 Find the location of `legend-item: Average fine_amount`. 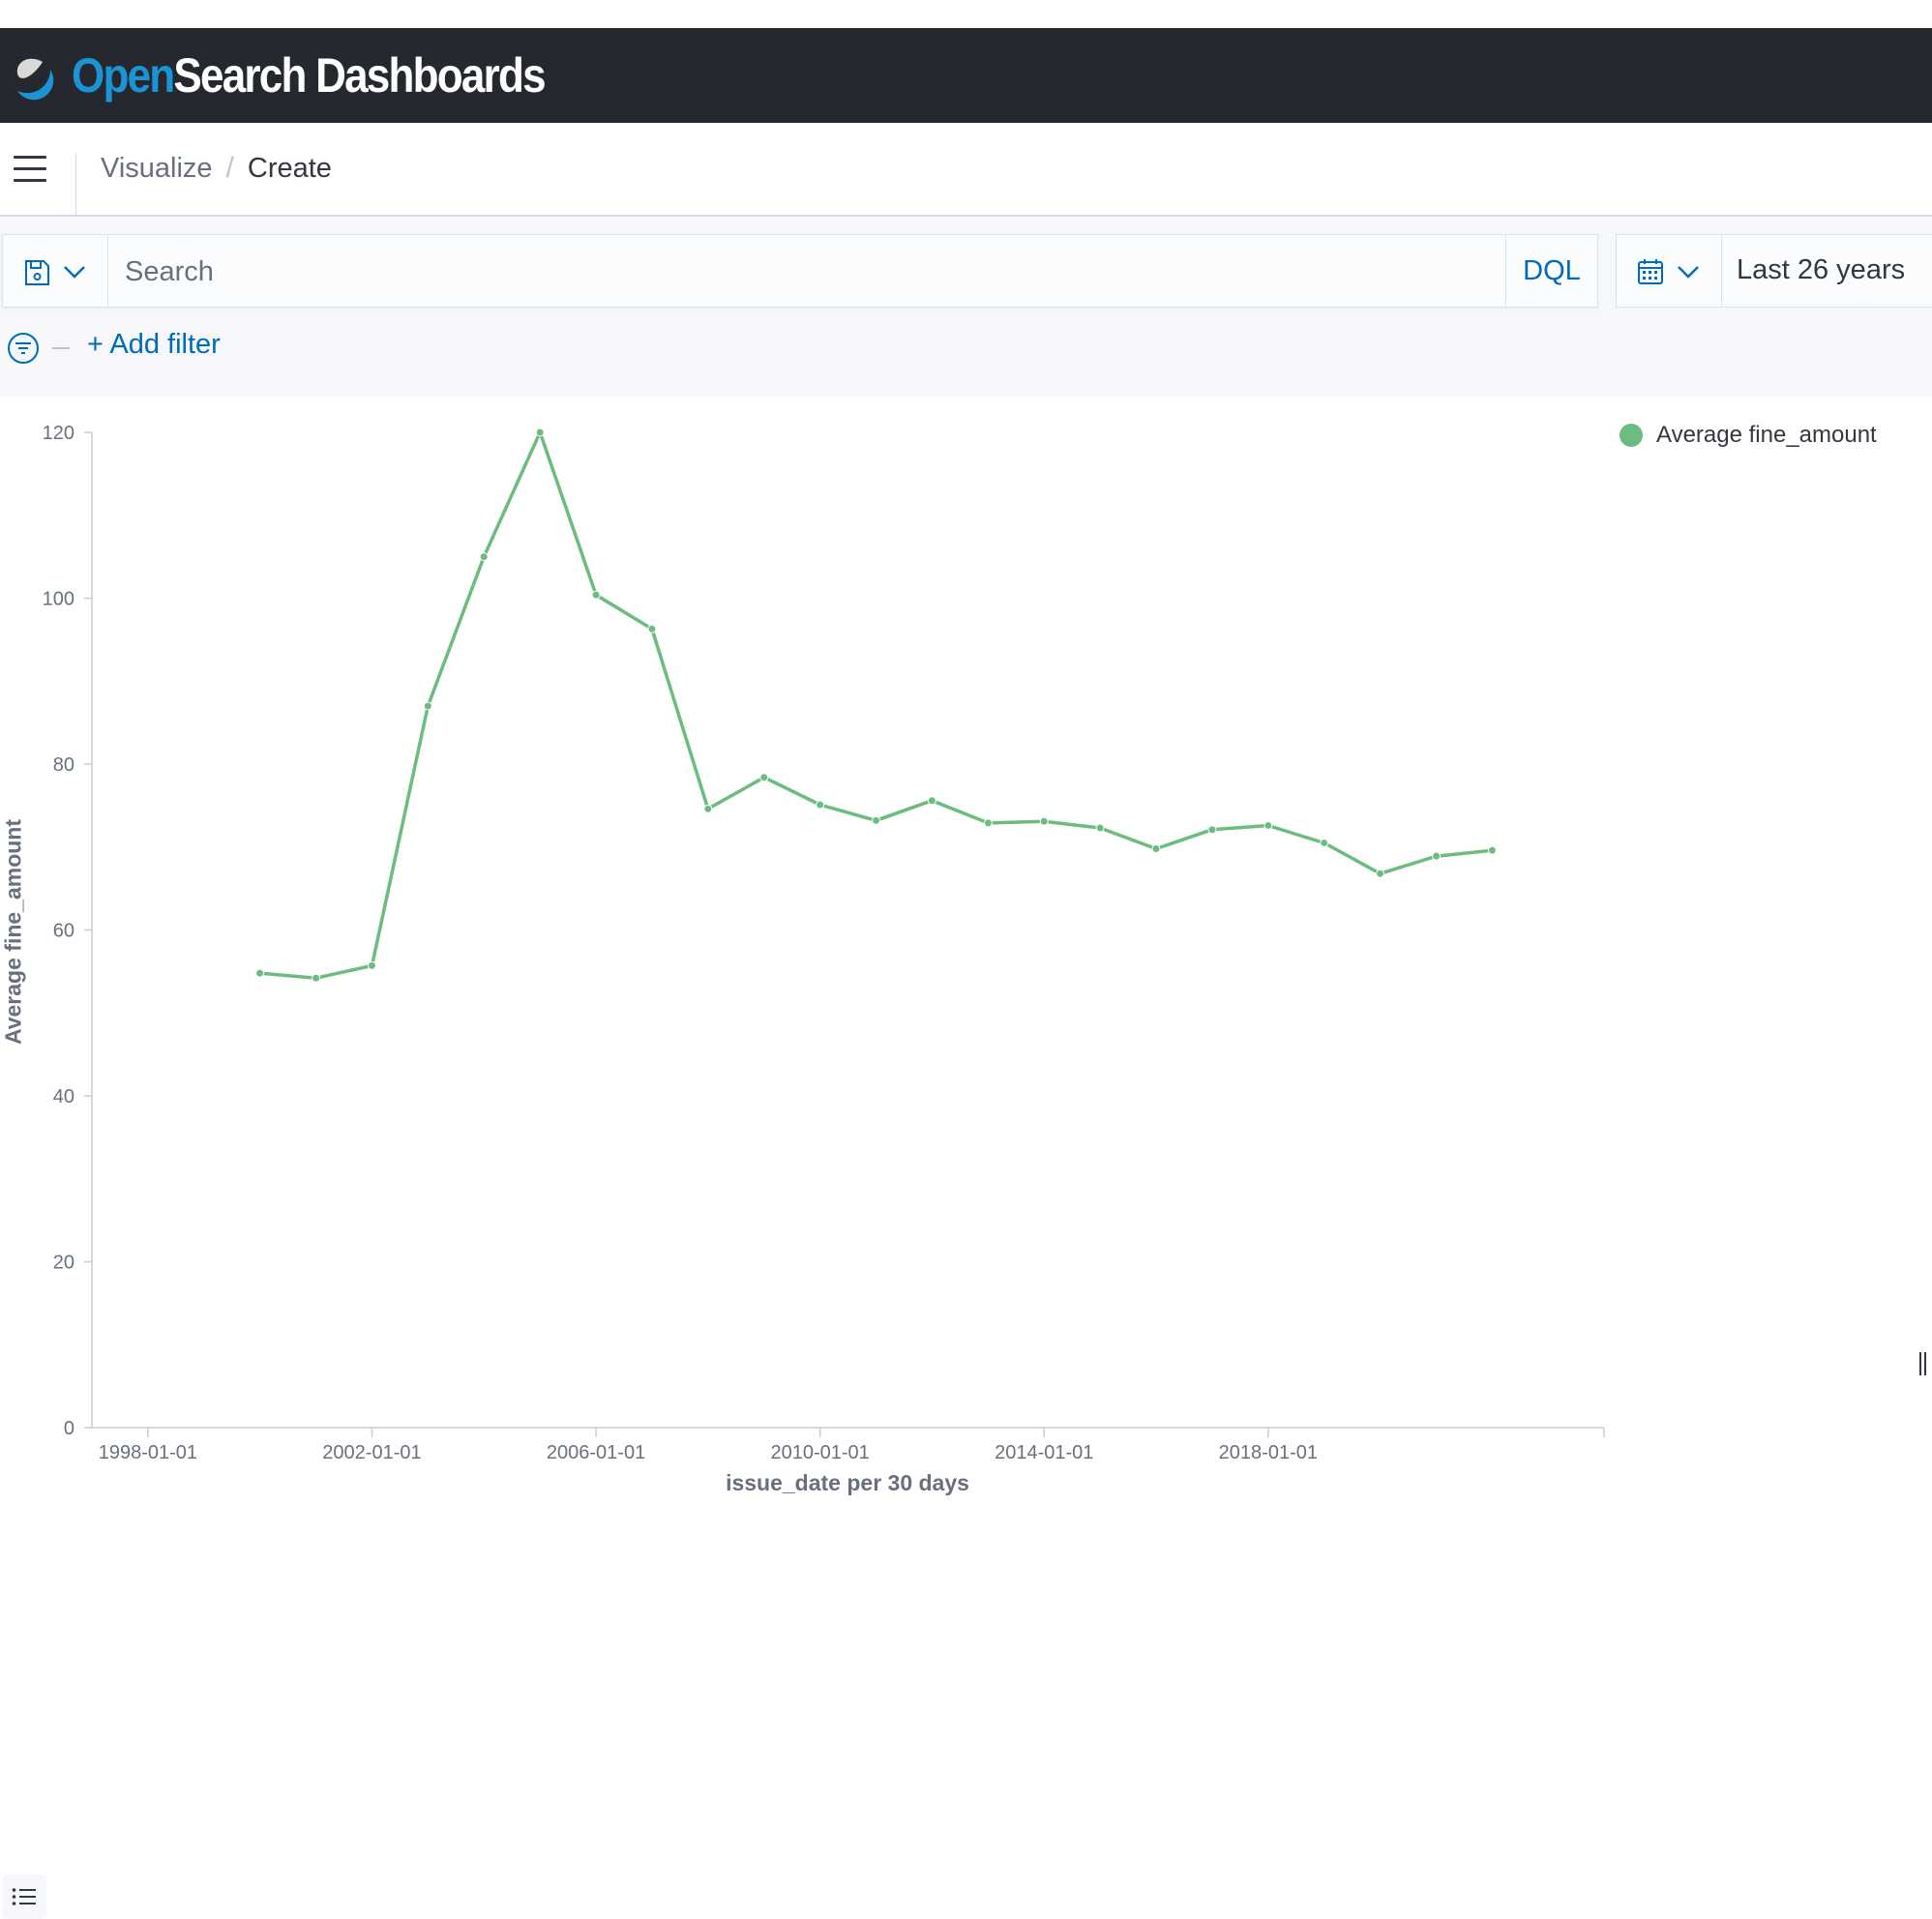

legend-item: Average fine_amount is located at coordinates (1748, 435).